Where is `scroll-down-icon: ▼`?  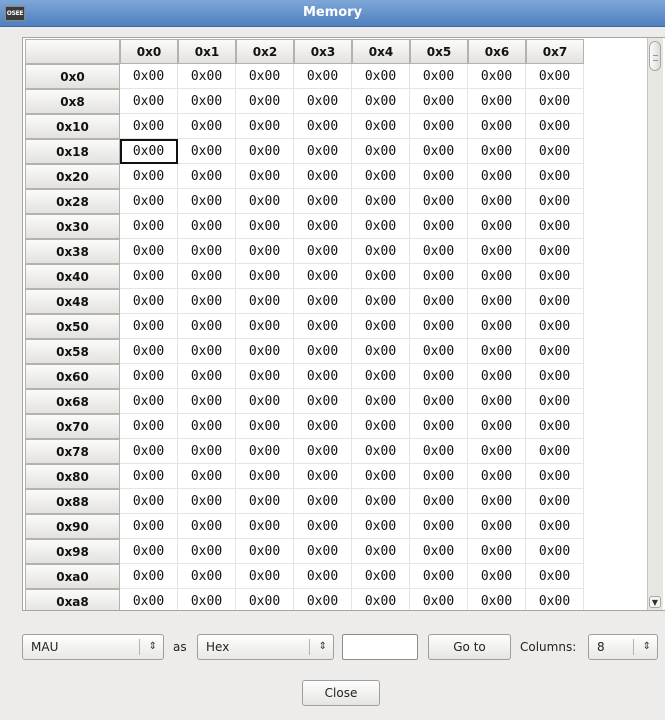 scroll-down-icon: ▼ is located at coordinates (655, 602).